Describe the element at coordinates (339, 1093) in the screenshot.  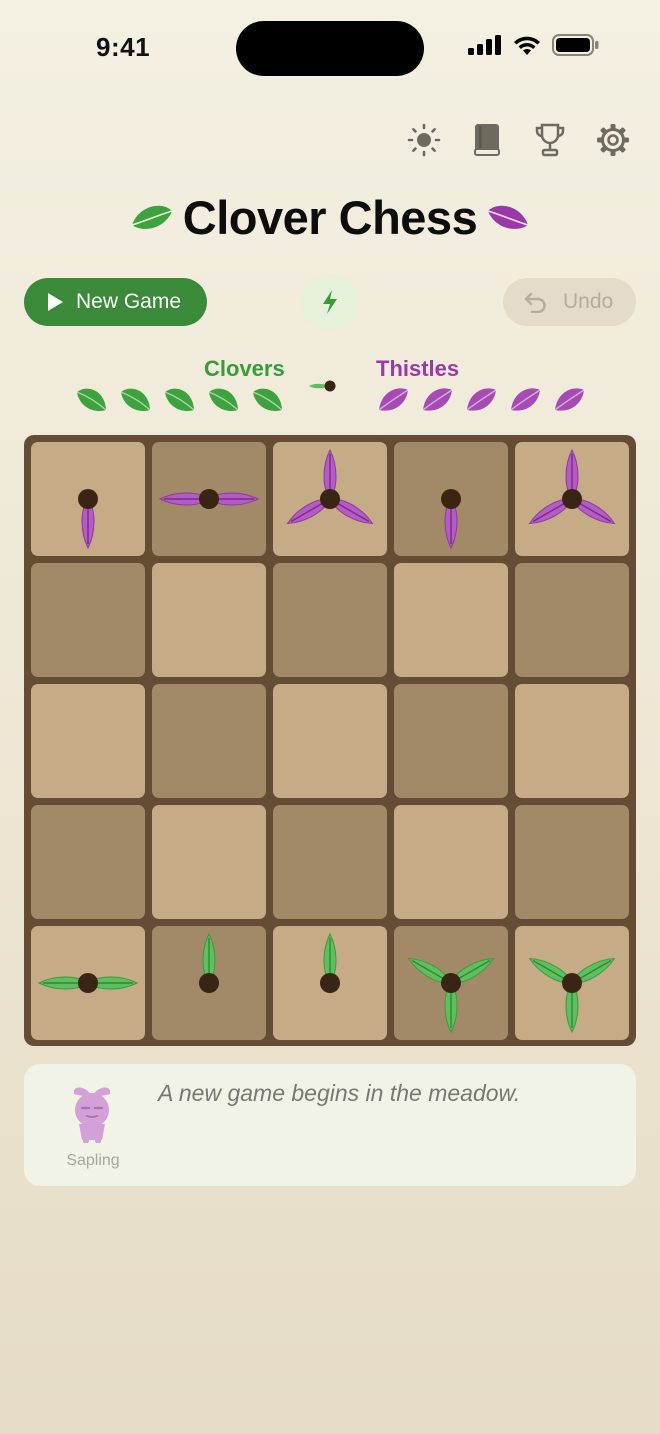
I see `message-text: A new game begins in the meadow.` at that location.